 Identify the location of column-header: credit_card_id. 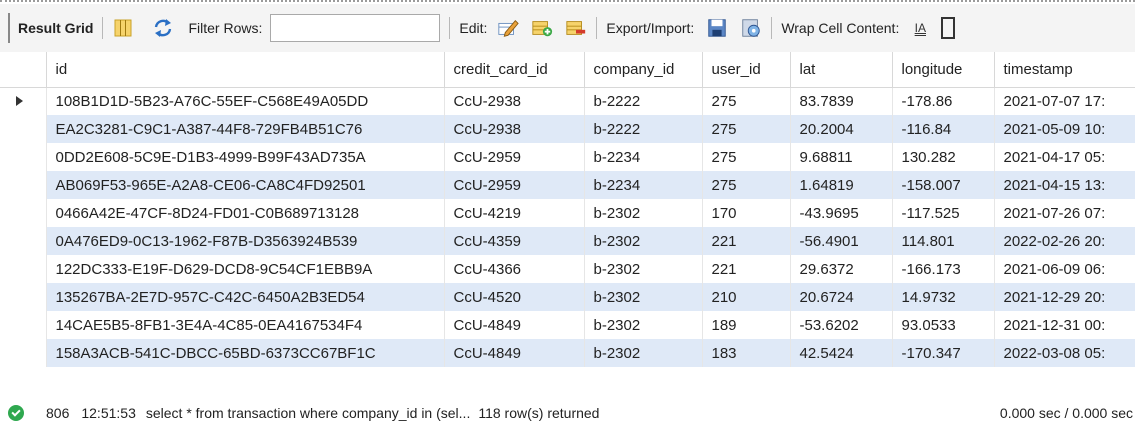
(514, 70).